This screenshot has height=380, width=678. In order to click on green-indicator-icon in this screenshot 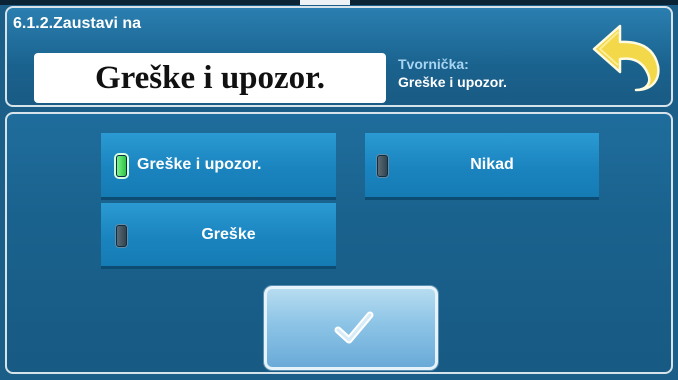, I will do `click(121, 166)`.